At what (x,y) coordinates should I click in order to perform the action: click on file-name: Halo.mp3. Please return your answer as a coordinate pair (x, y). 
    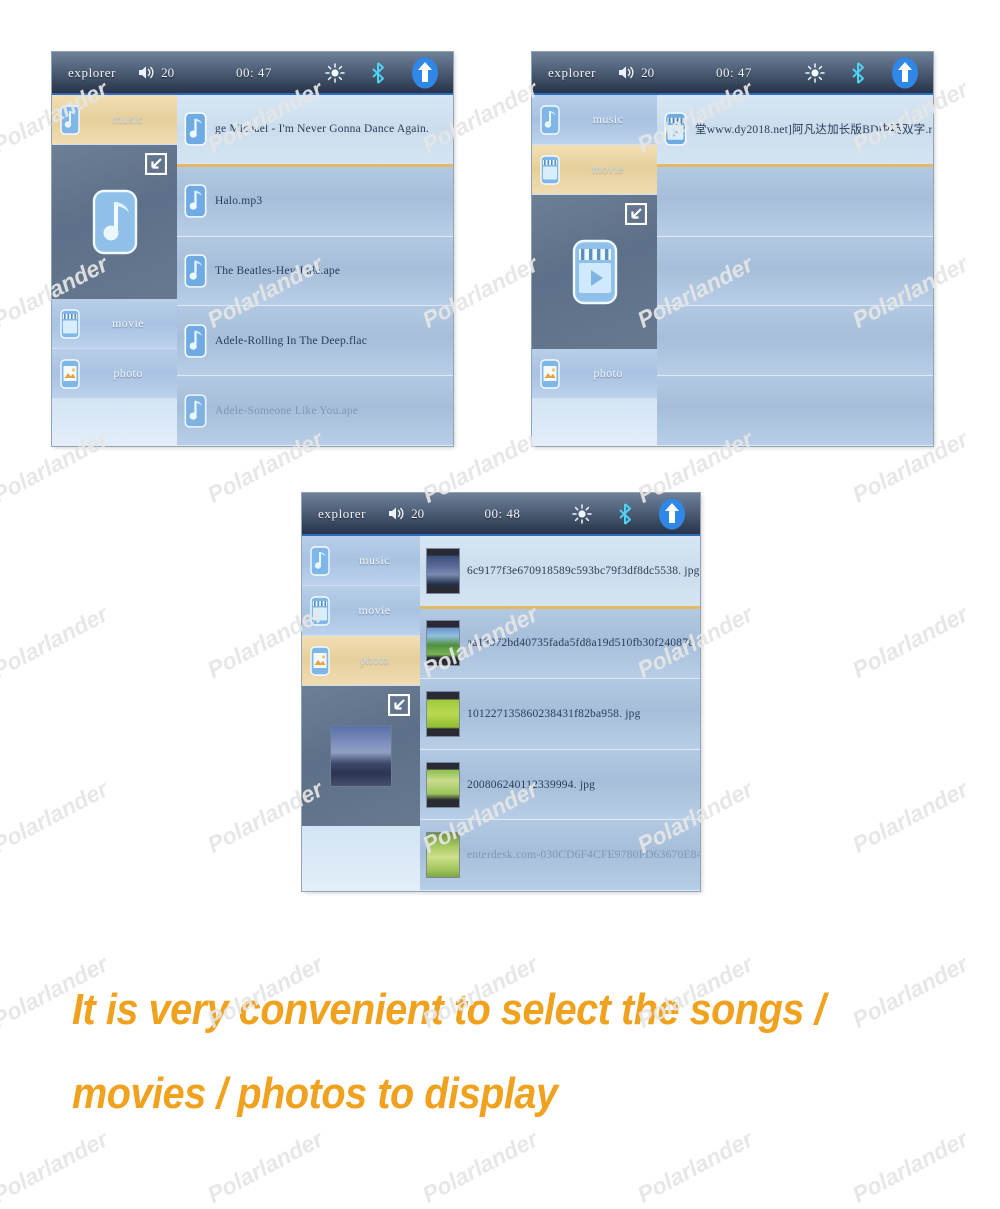
    Looking at the image, I should click on (239, 201).